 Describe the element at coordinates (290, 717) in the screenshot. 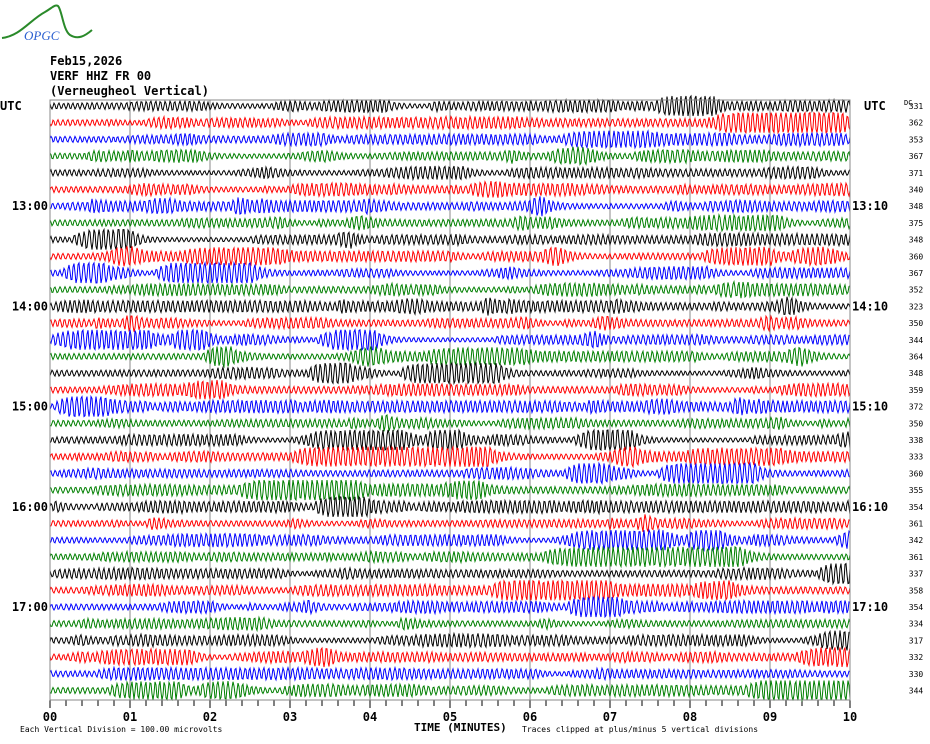

I see `x-tick-label: 03` at that location.